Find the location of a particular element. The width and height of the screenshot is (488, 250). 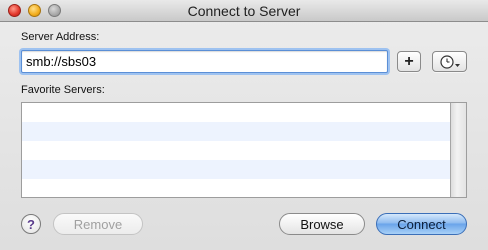

plus-icon: + is located at coordinates (409, 61).